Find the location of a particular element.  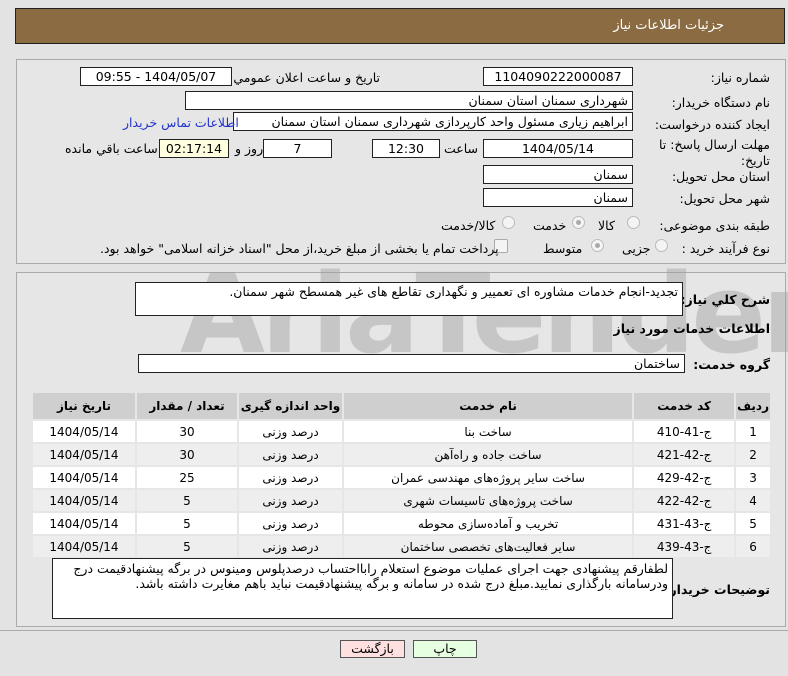

process-label: نوع فرآیند خرید : is located at coordinates (725, 248).